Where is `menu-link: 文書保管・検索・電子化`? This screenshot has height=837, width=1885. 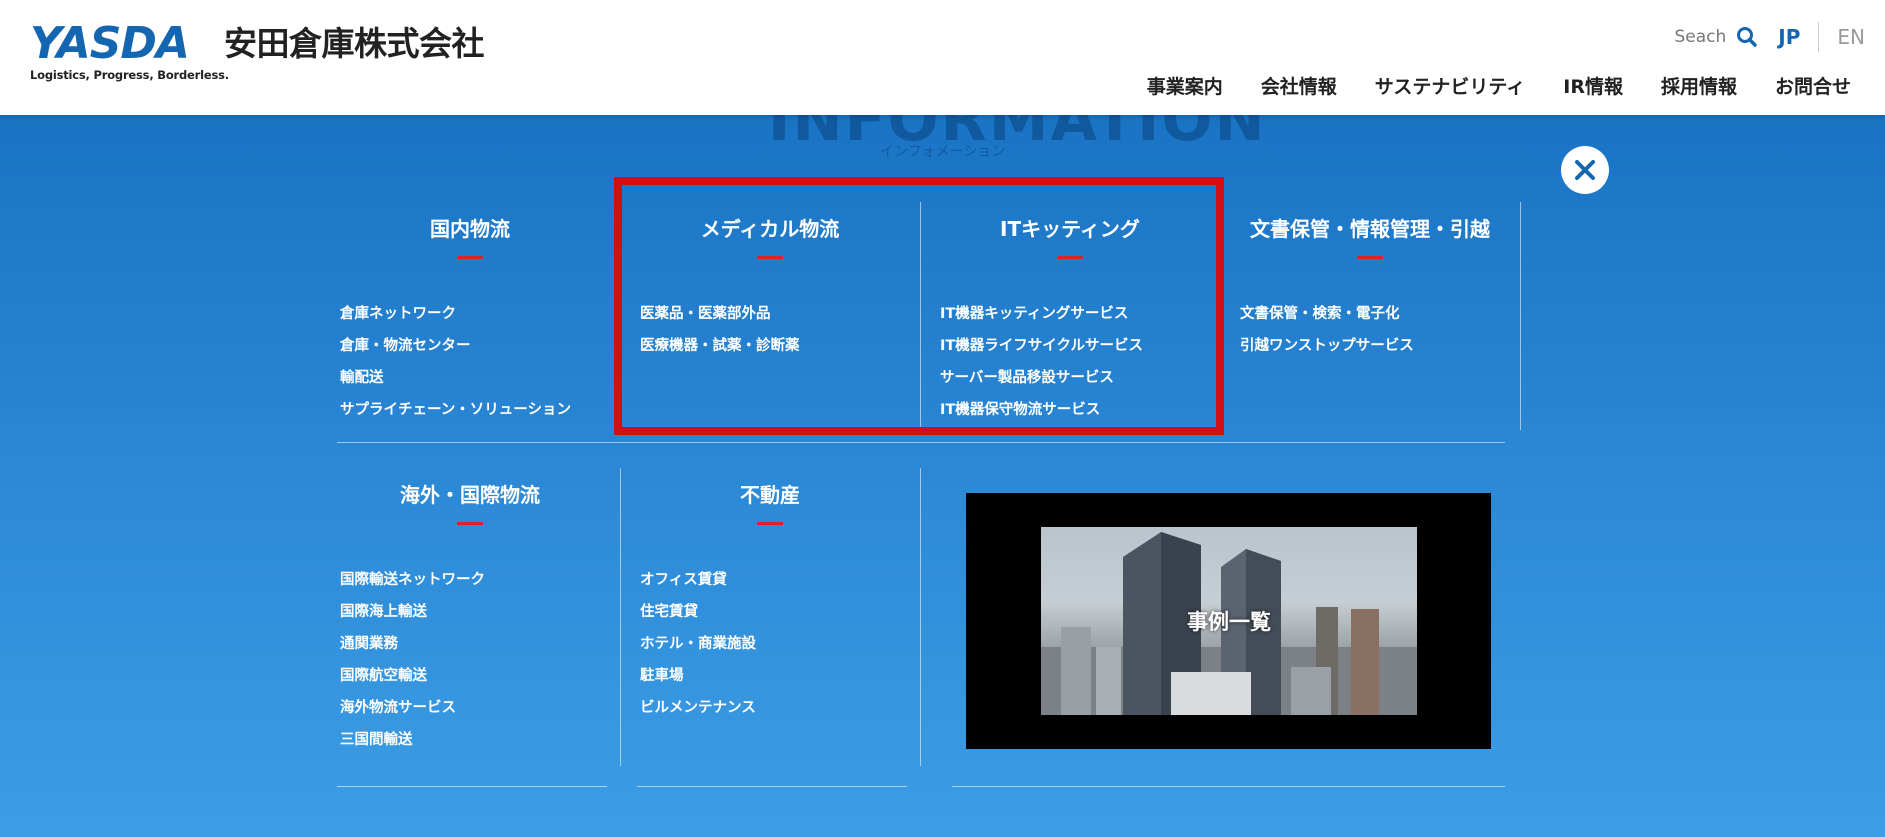 menu-link: 文書保管・検索・電子化 is located at coordinates (1327, 314).